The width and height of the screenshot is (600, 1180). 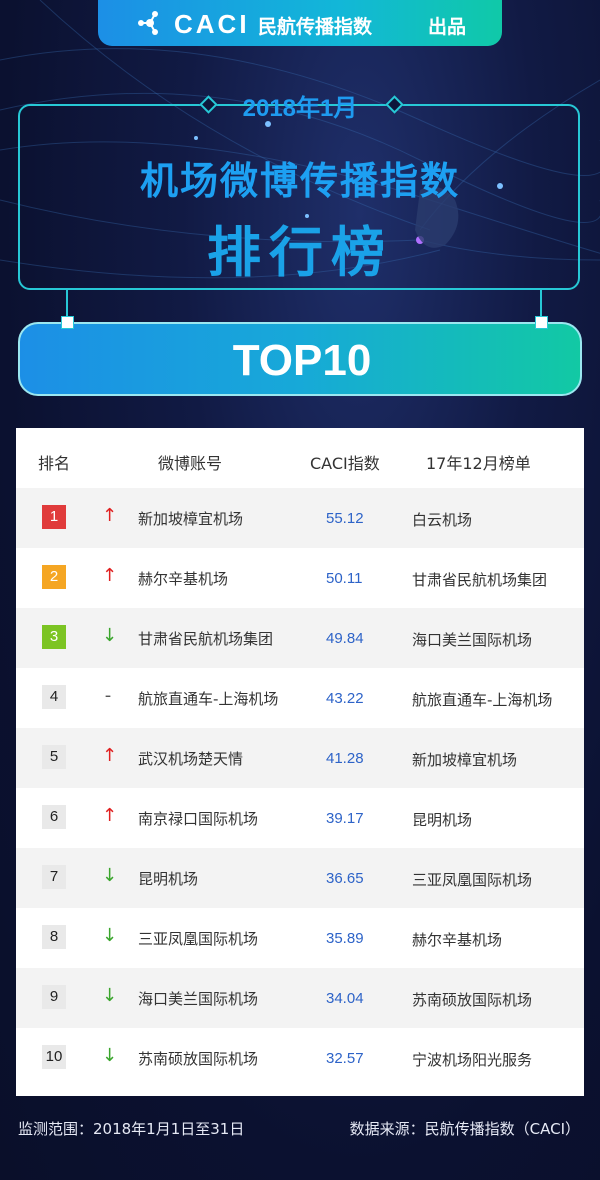 I want to click on brand-bar: CACI 民航传播指数 出品, so click(x=300, y=23).